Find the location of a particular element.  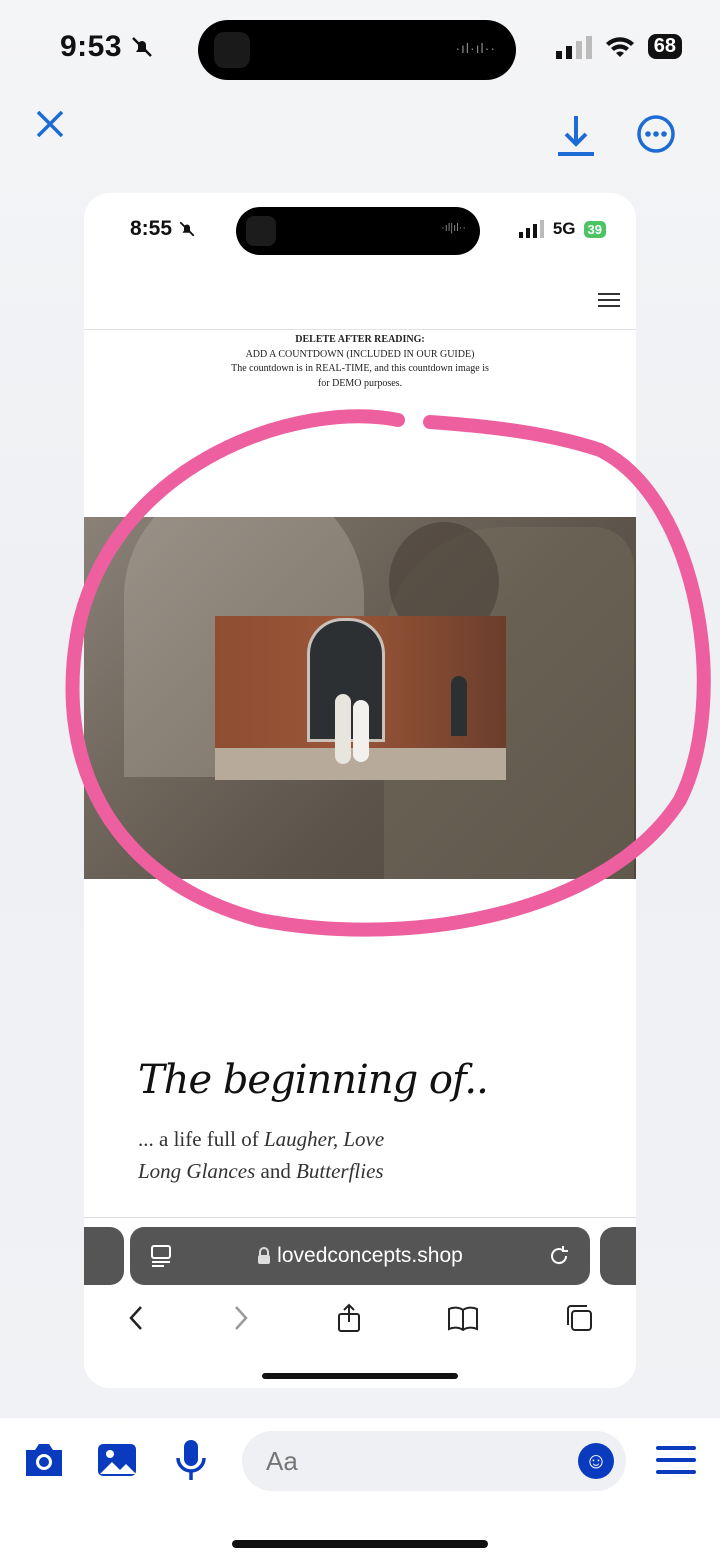

microphone-button is located at coordinates (191, 1462).